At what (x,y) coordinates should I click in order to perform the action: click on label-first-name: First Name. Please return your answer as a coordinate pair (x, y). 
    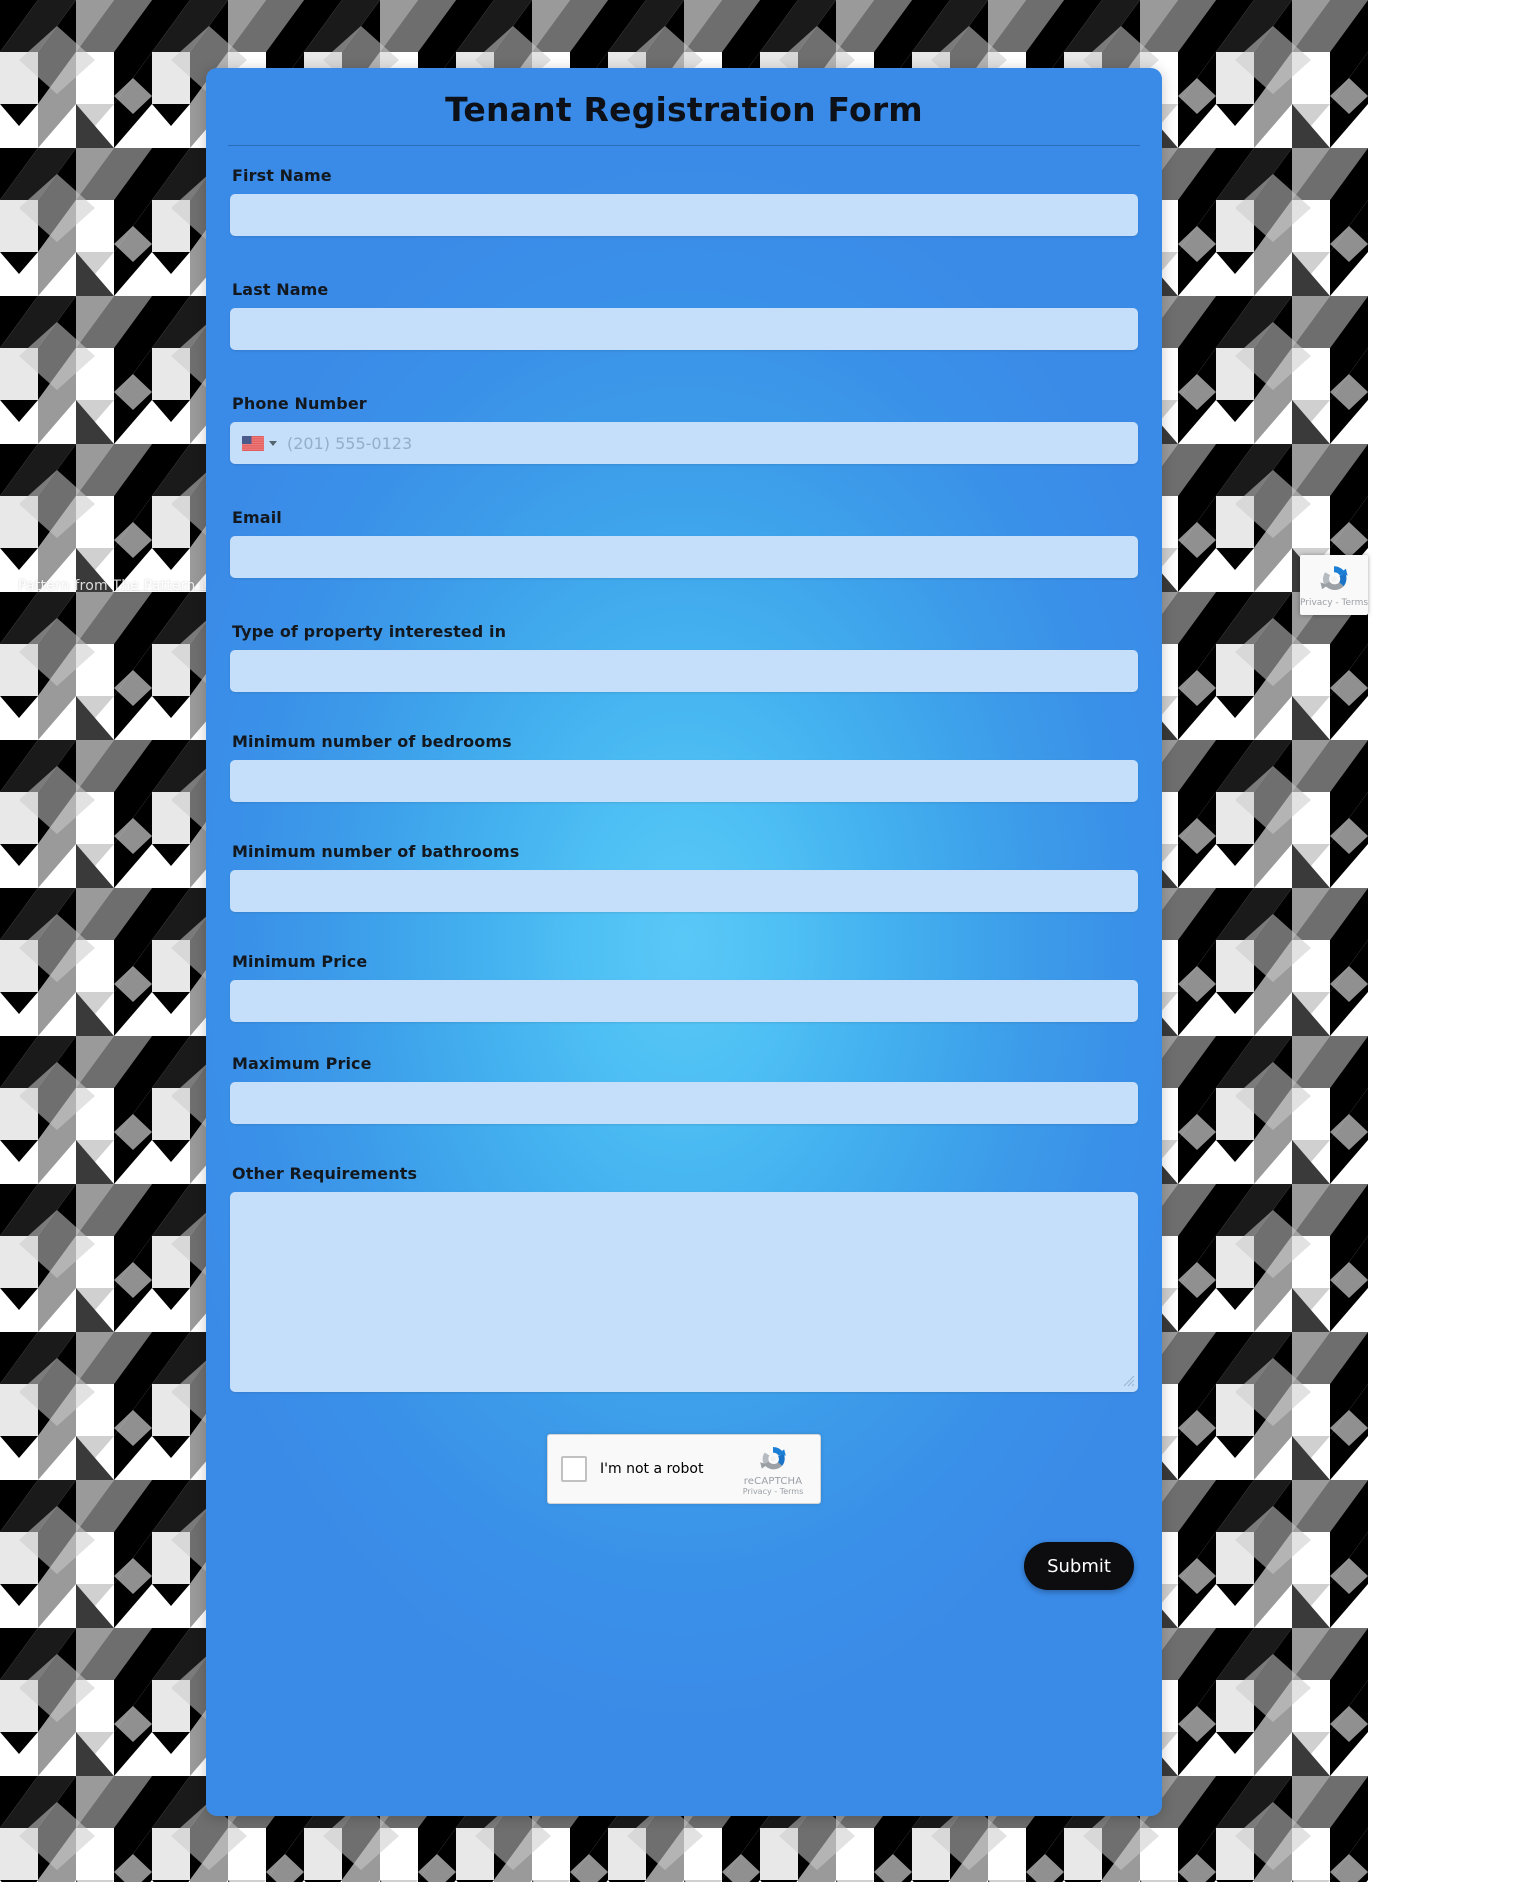
    Looking at the image, I should click on (282, 175).